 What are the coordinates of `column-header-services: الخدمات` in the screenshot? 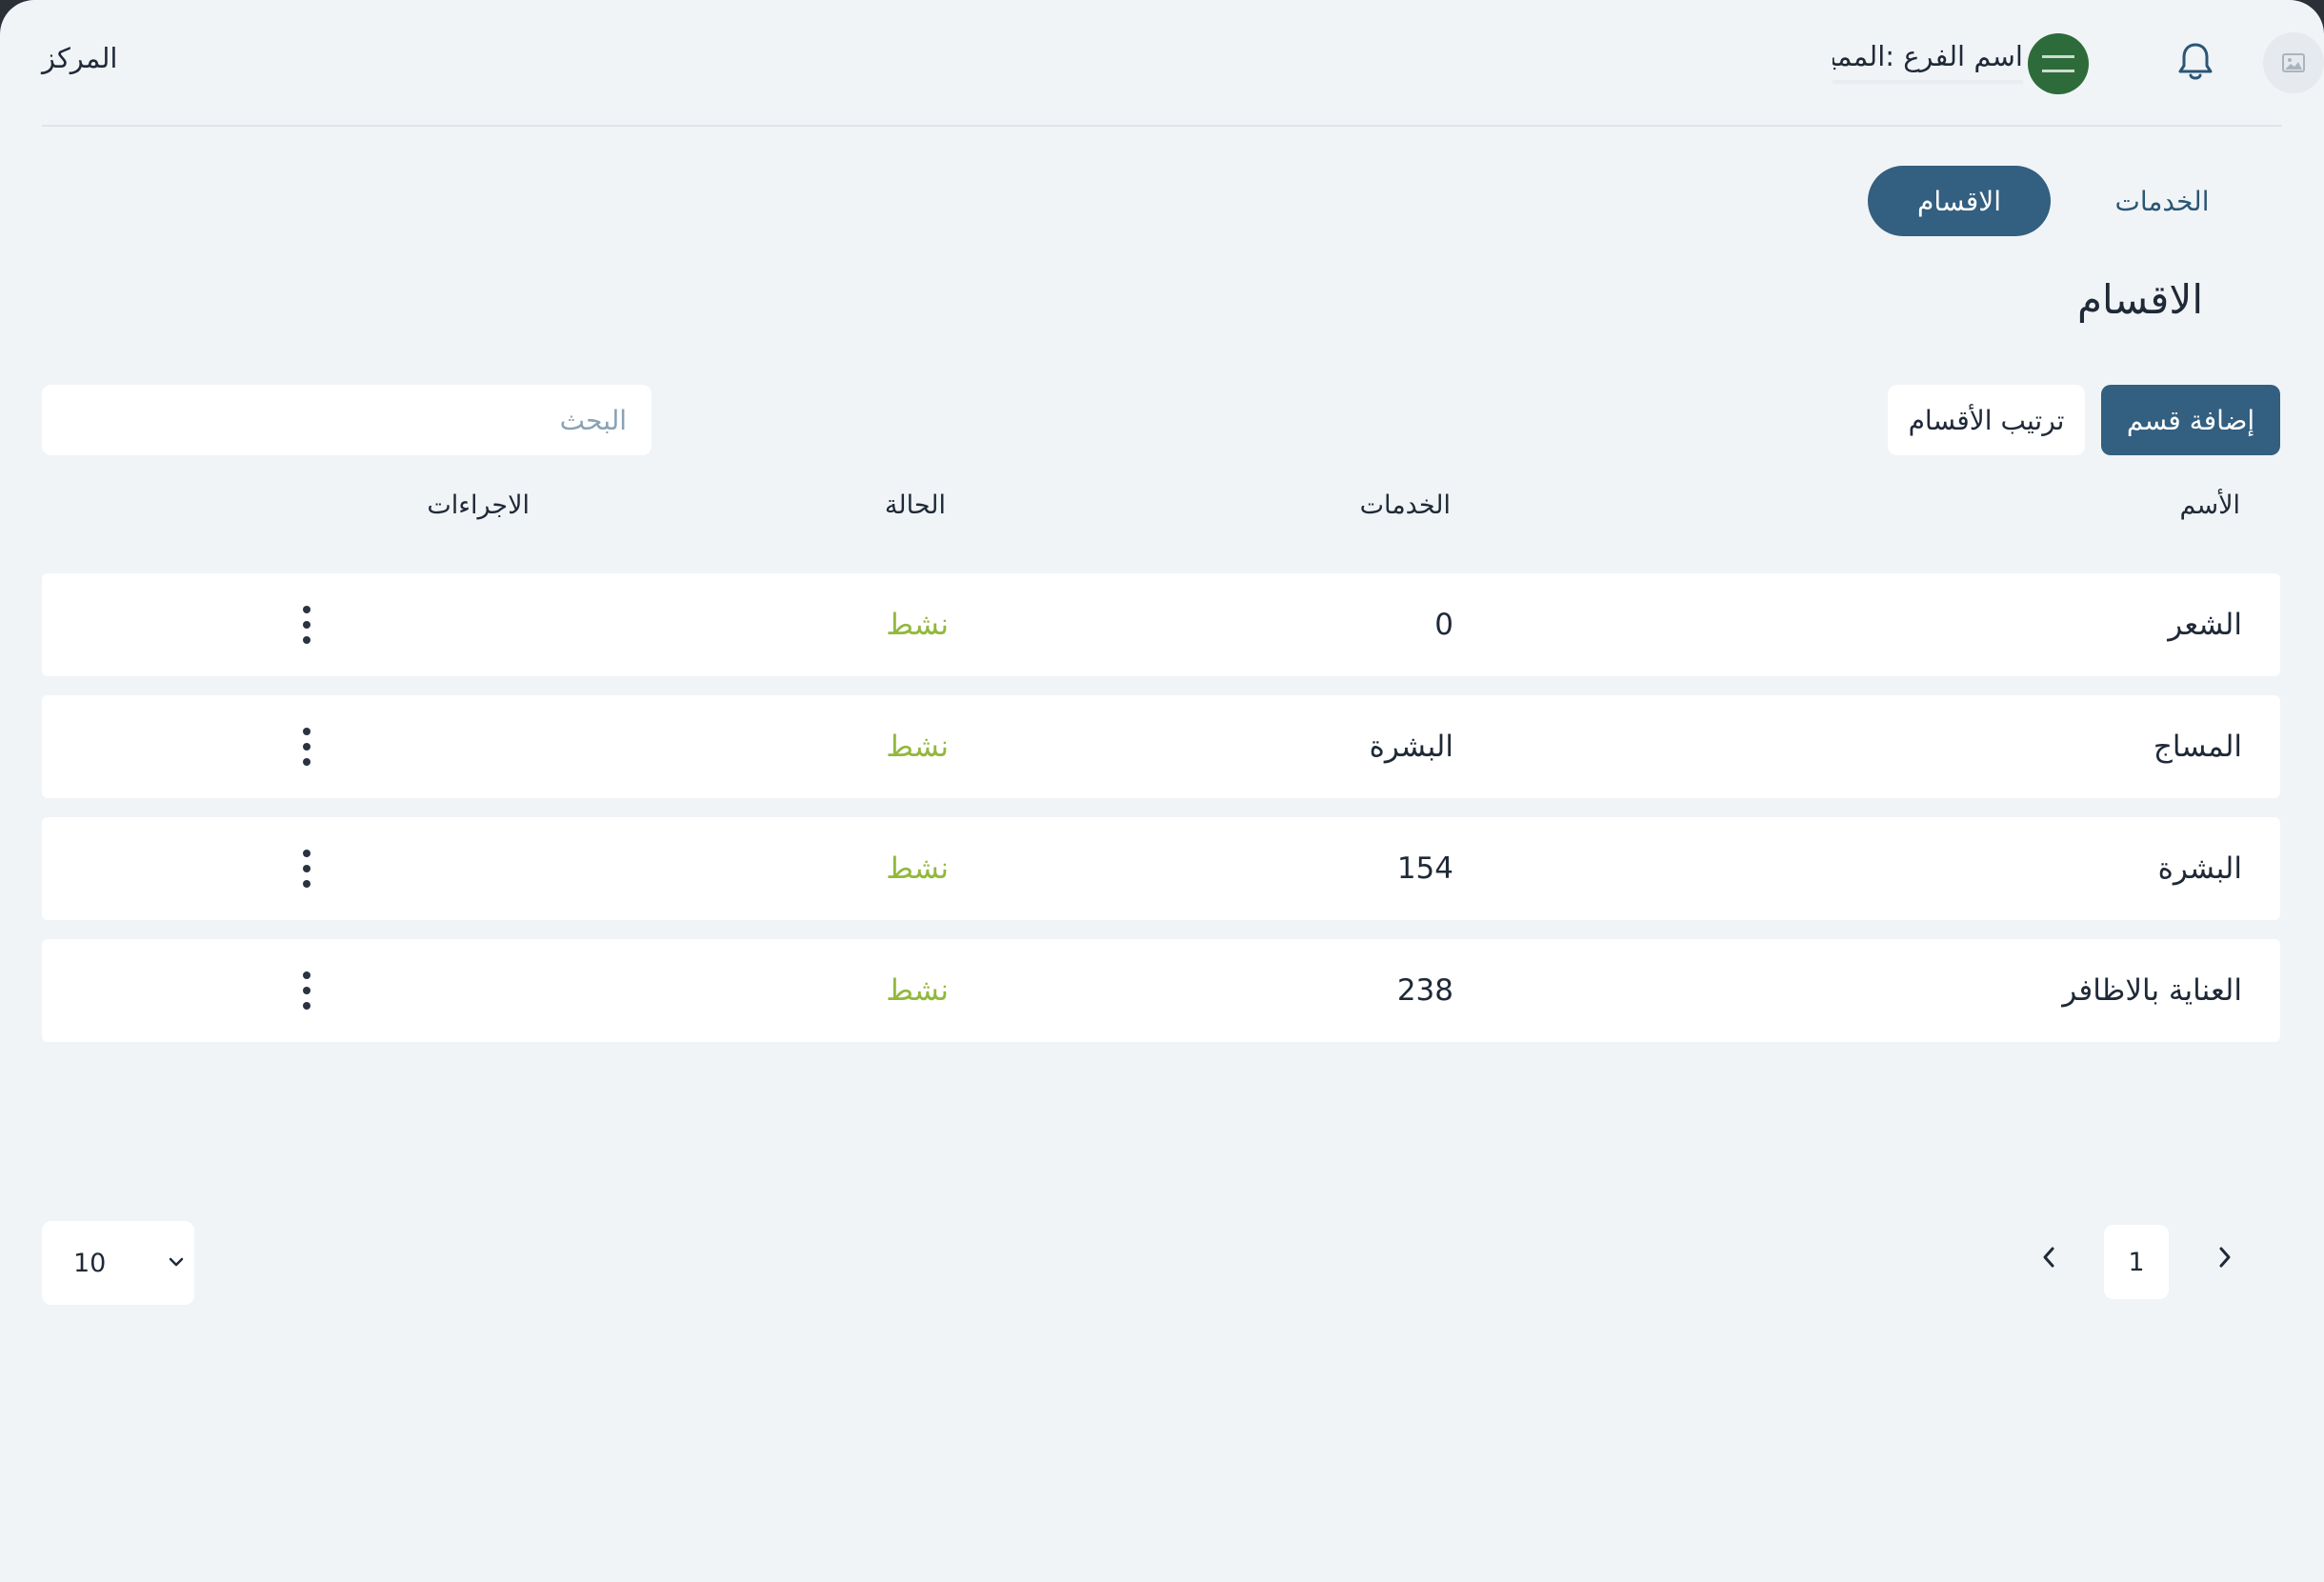 It's located at (1405, 505).